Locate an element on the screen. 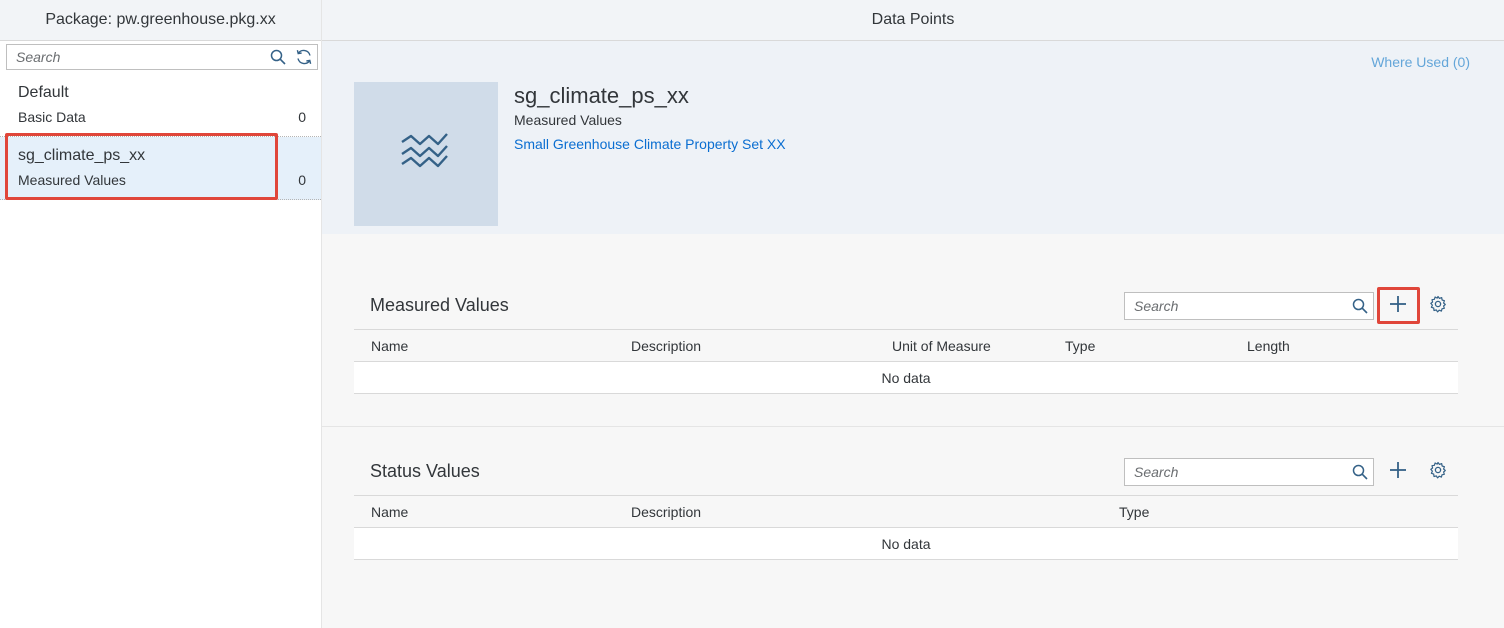  measured-search-field is located at coordinates (1249, 306).